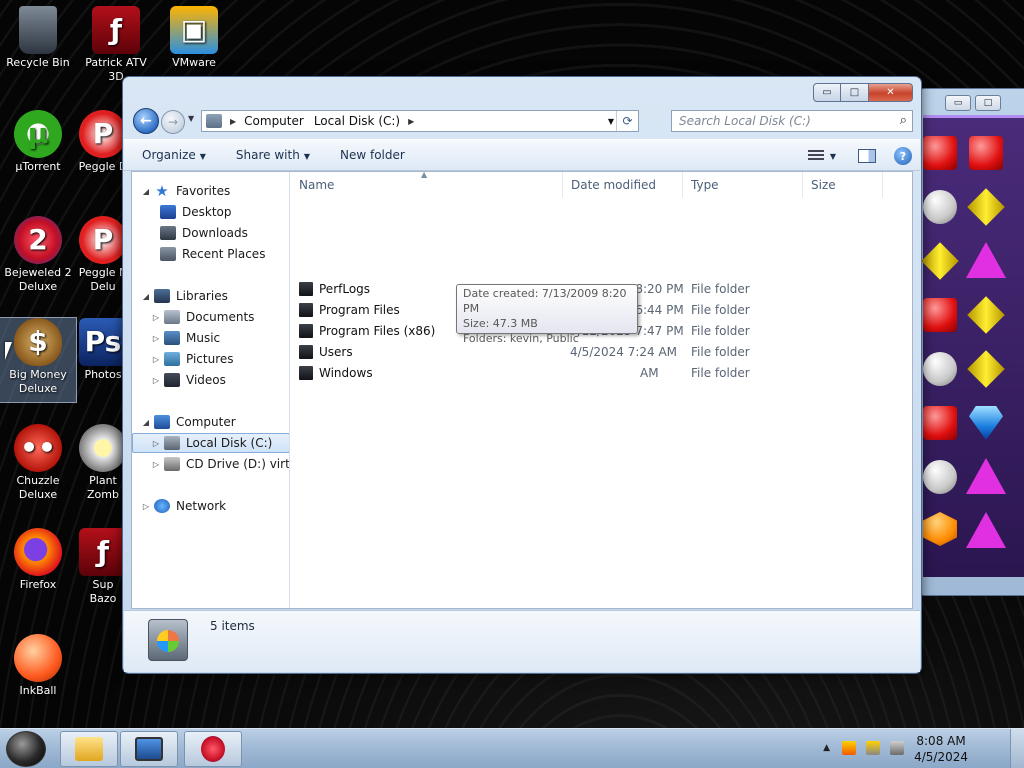  I want to click on volume-icon, so click(897, 748).